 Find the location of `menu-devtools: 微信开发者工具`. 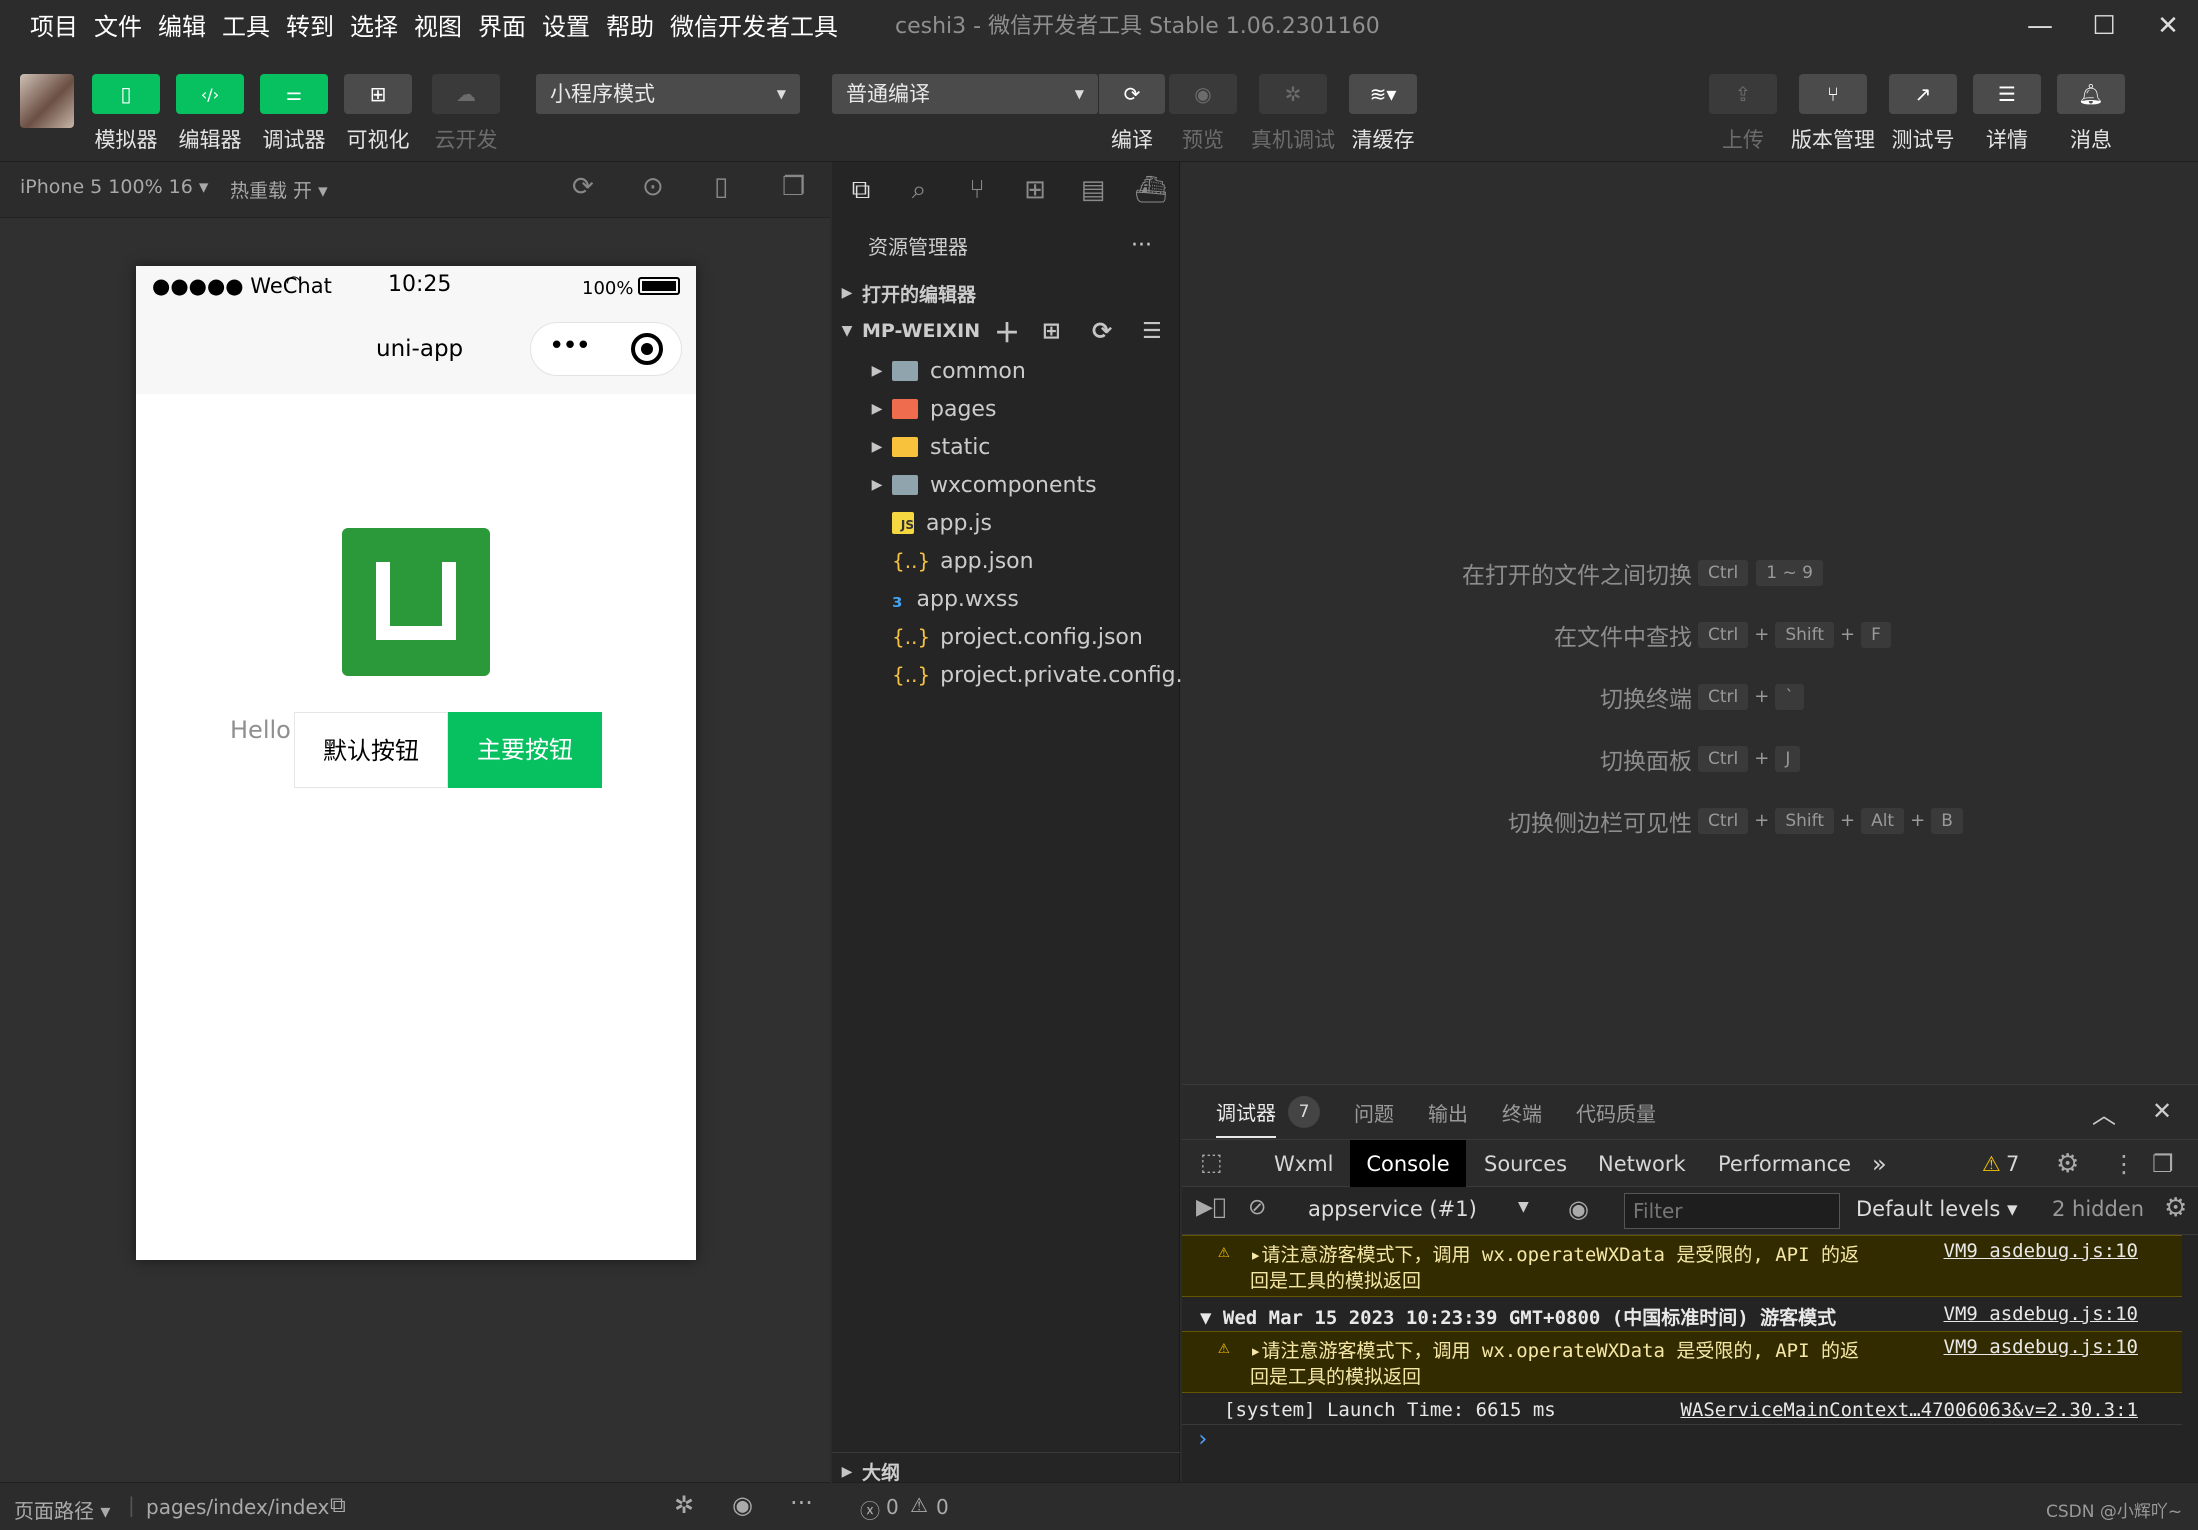

menu-devtools: 微信开发者工具 is located at coordinates (754, 27).